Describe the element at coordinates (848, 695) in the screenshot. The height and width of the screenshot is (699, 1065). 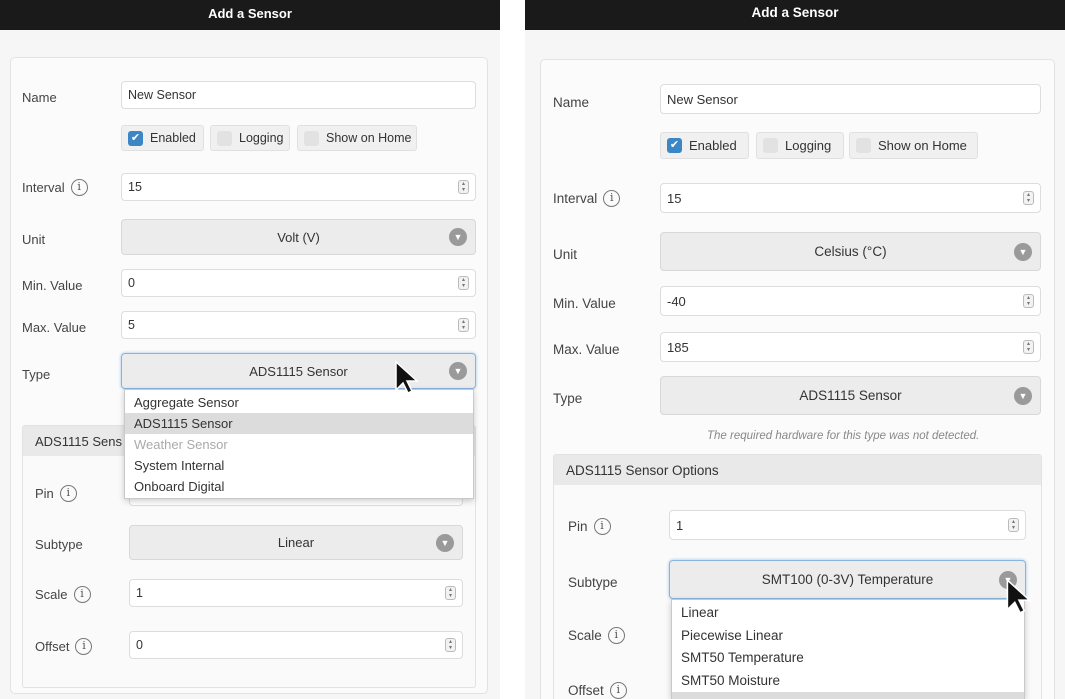
I see `subtype-option-selected` at that location.